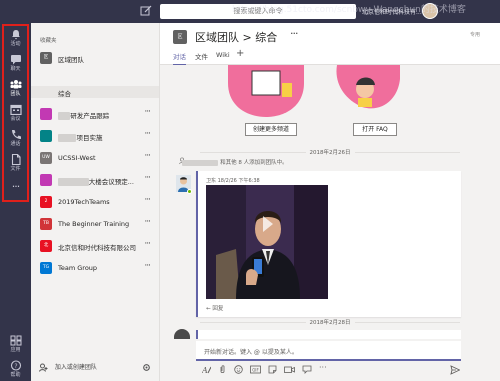 The width and height of the screenshot is (500, 381). Describe the element at coordinates (84, 202) in the screenshot. I see `team-name: 2019TechTeams` at that location.